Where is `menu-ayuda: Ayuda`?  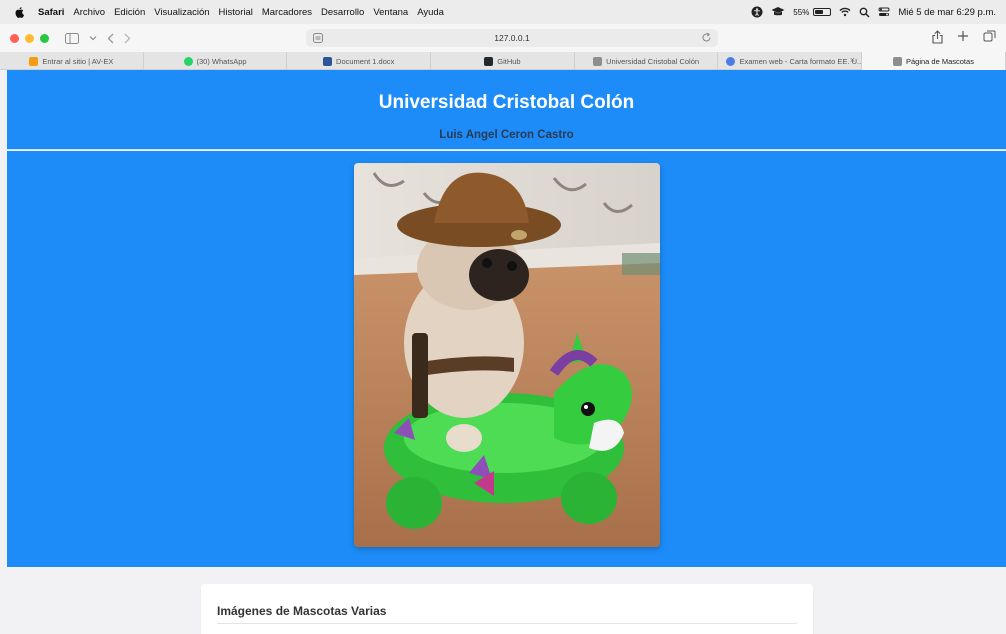
menu-ayuda: Ayuda is located at coordinates (430, 12).